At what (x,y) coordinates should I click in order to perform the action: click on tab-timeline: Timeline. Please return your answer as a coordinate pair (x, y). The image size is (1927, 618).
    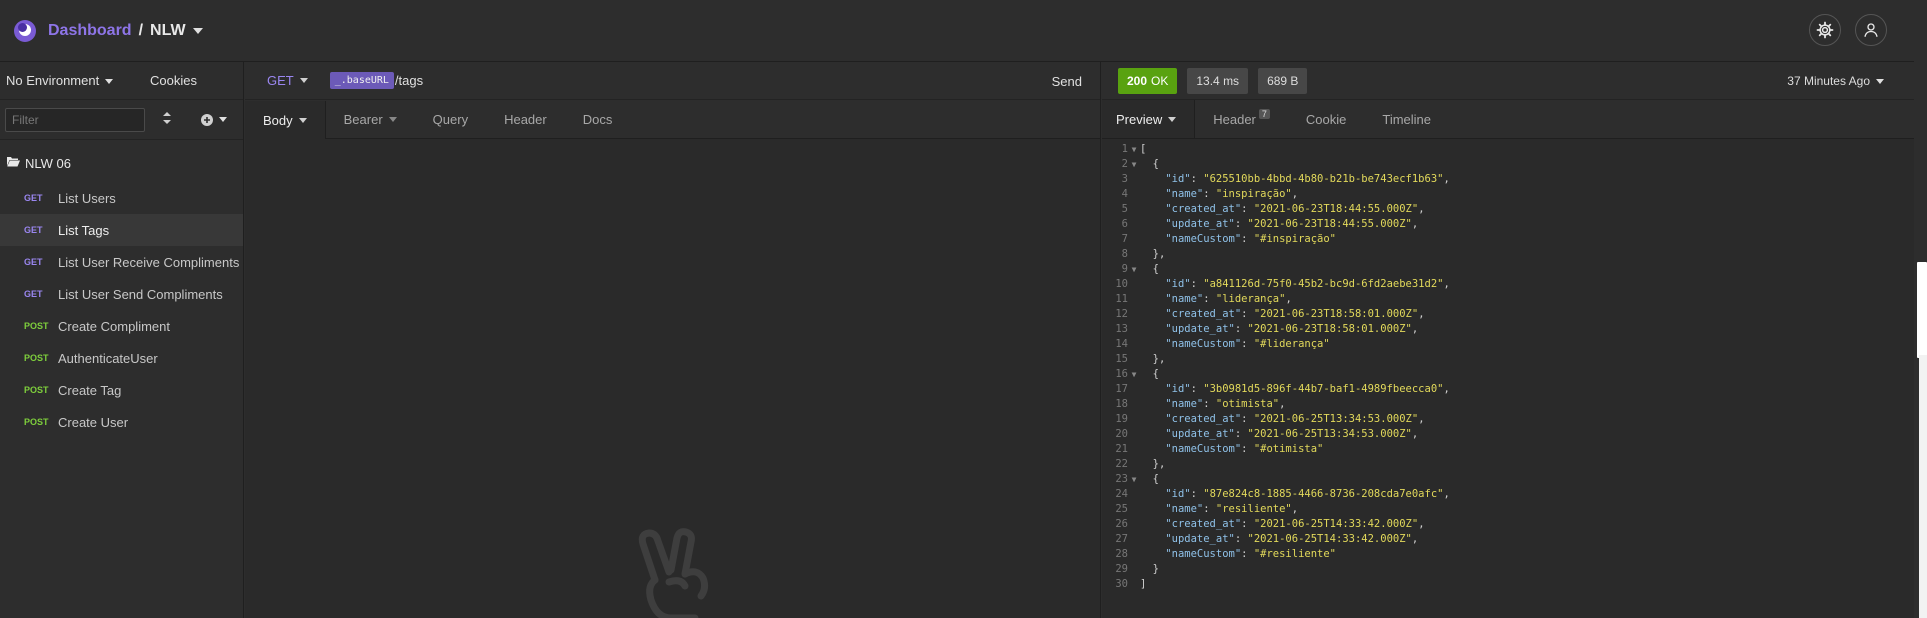
    Looking at the image, I should click on (1406, 119).